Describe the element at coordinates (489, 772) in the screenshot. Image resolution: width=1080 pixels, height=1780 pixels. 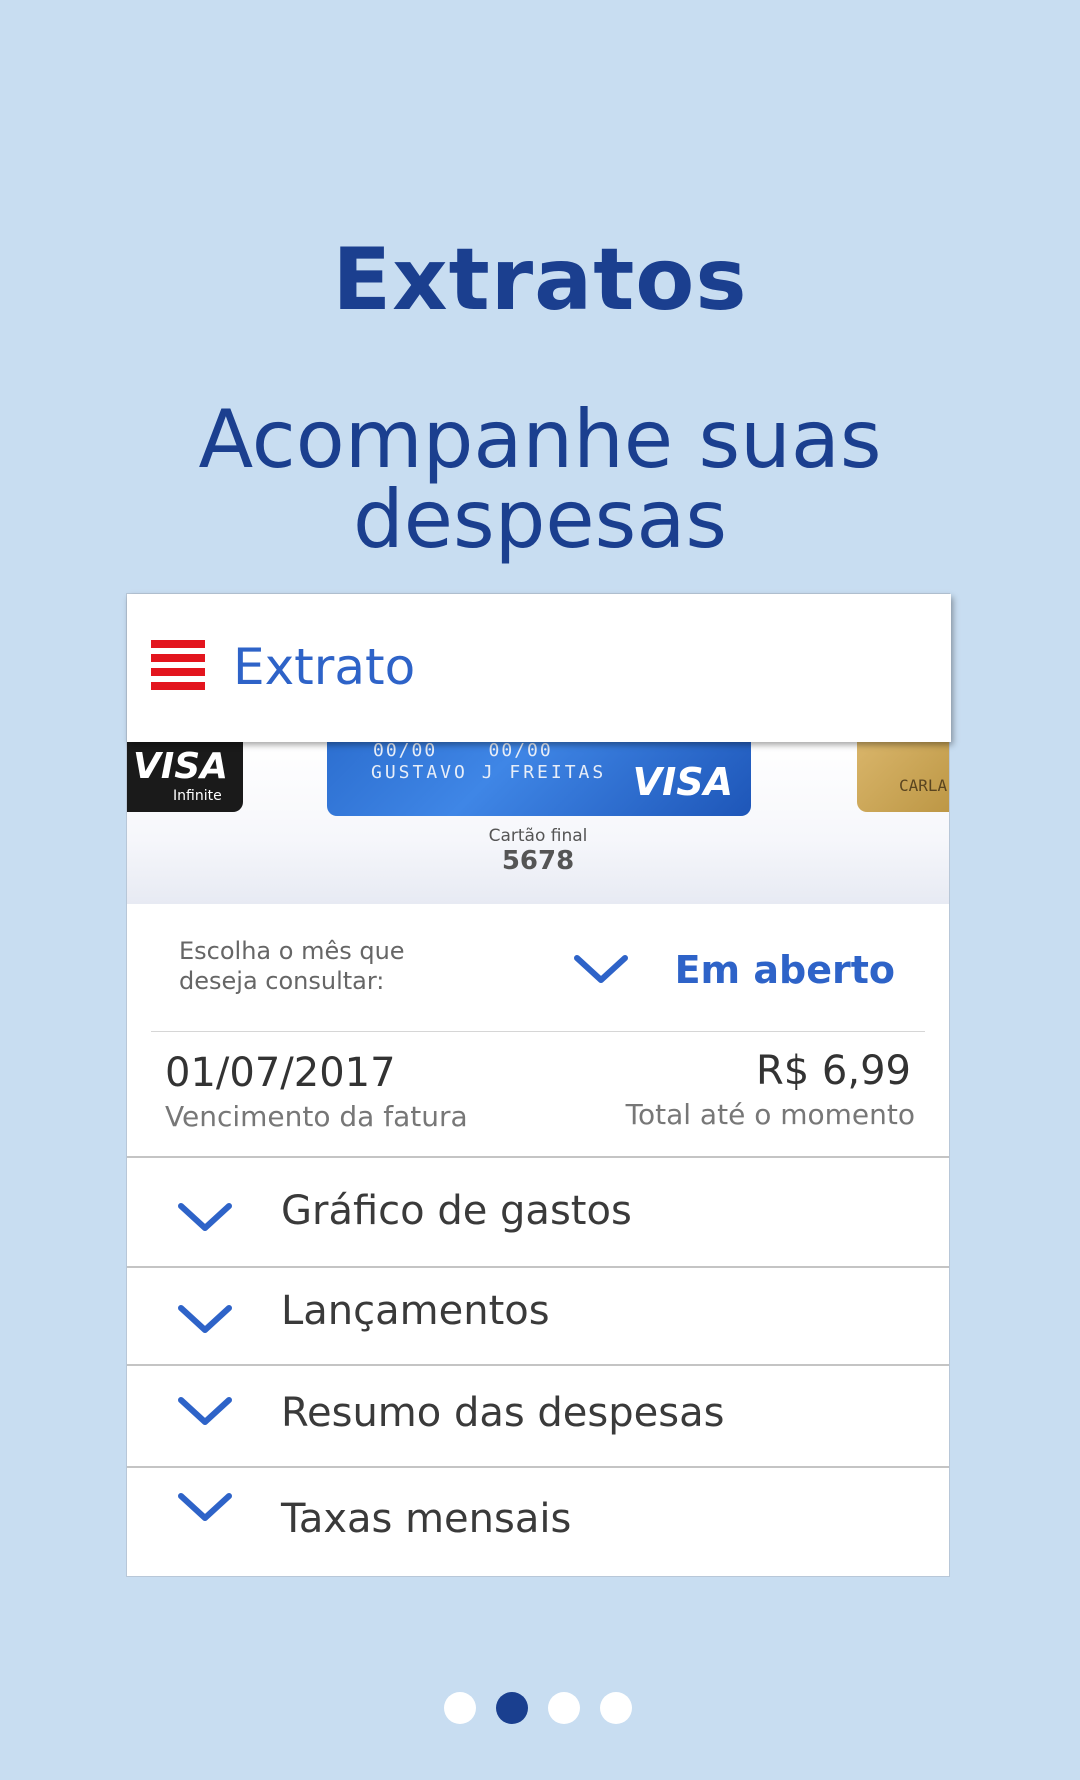
I see `card-holder: GUSTAVO J FREITAS` at that location.